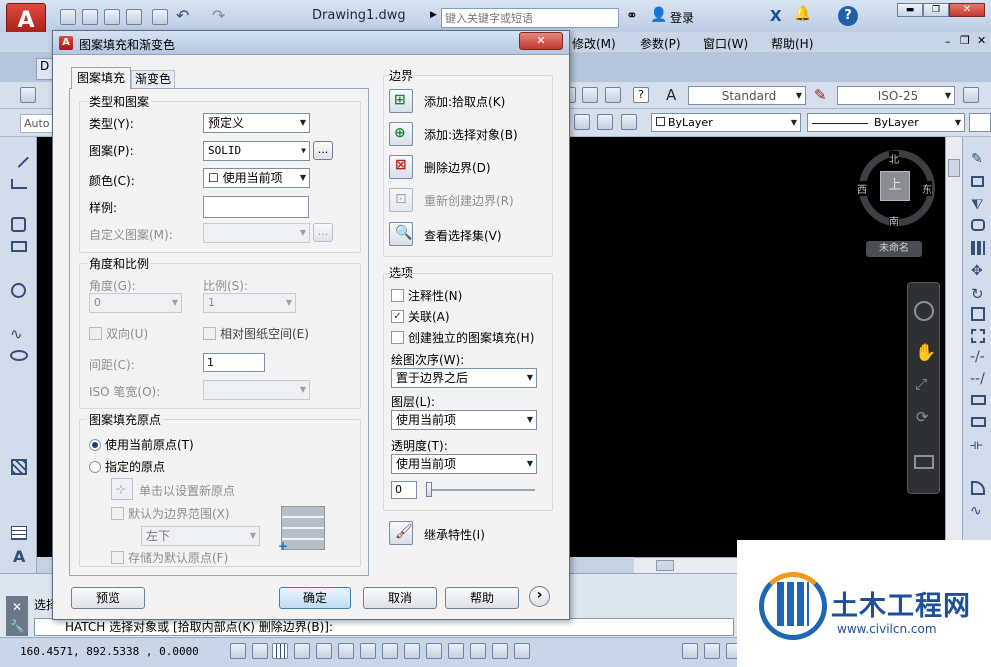 This screenshot has height=667, width=991. Describe the element at coordinates (170, 513) in the screenshot. I see `default-extent-checkbox: 默认为边界范围(X)` at that location.